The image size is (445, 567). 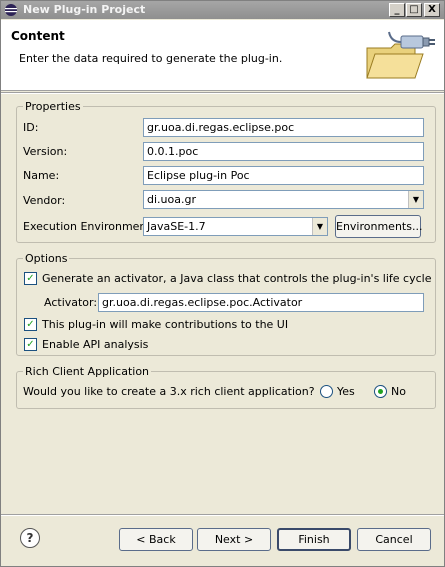 I want to click on vendor-combo: di.uoa.gr ▼, so click(x=283, y=199).